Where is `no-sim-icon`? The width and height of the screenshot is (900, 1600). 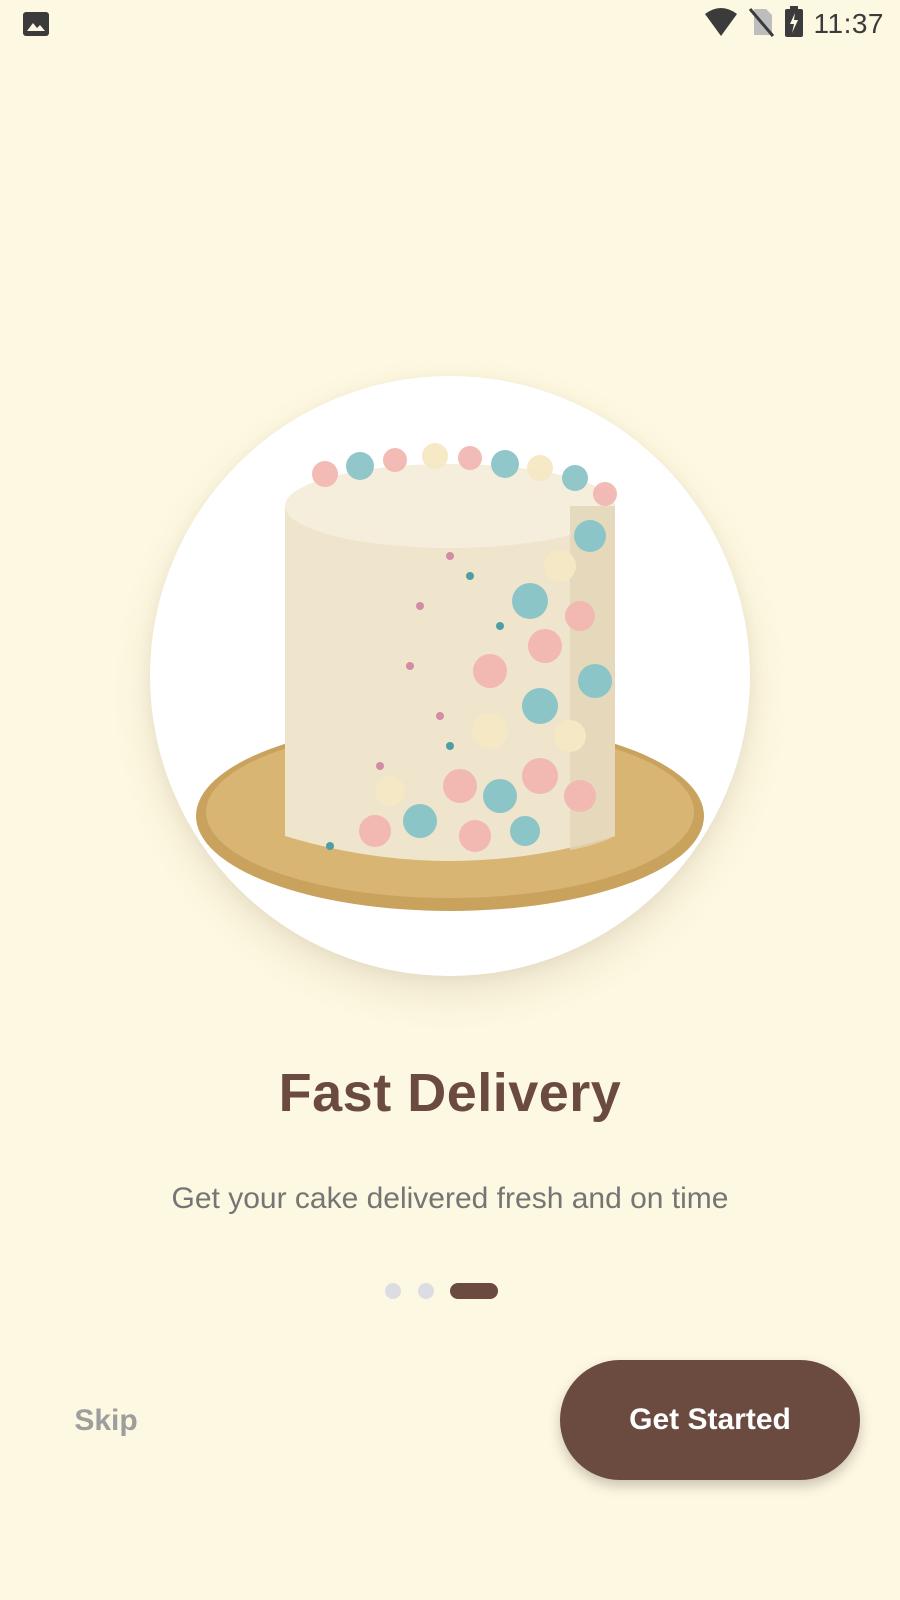 no-sim-icon is located at coordinates (761, 24).